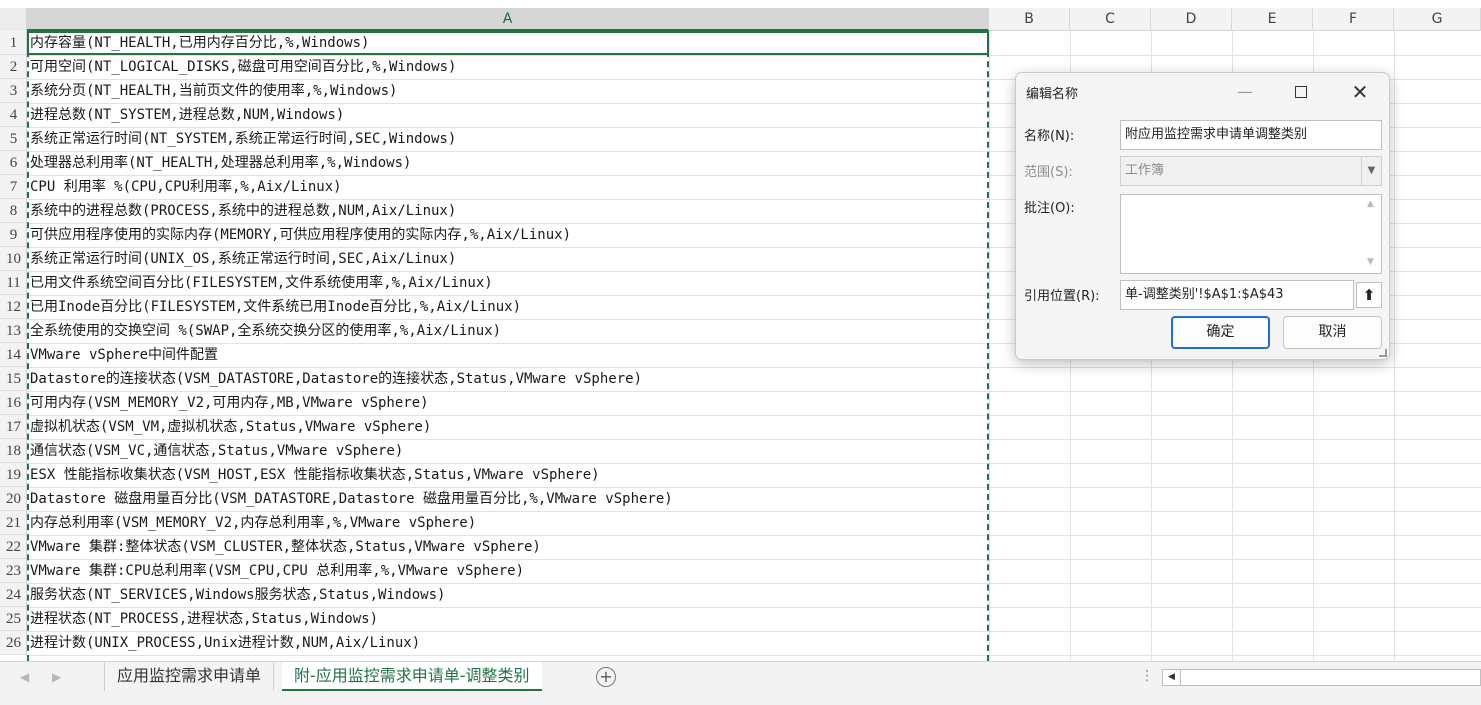 The height and width of the screenshot is (705, 1481). Describe the element at coordinates (13, 187) in the screenshot. I see `row-number: 7` at that location.